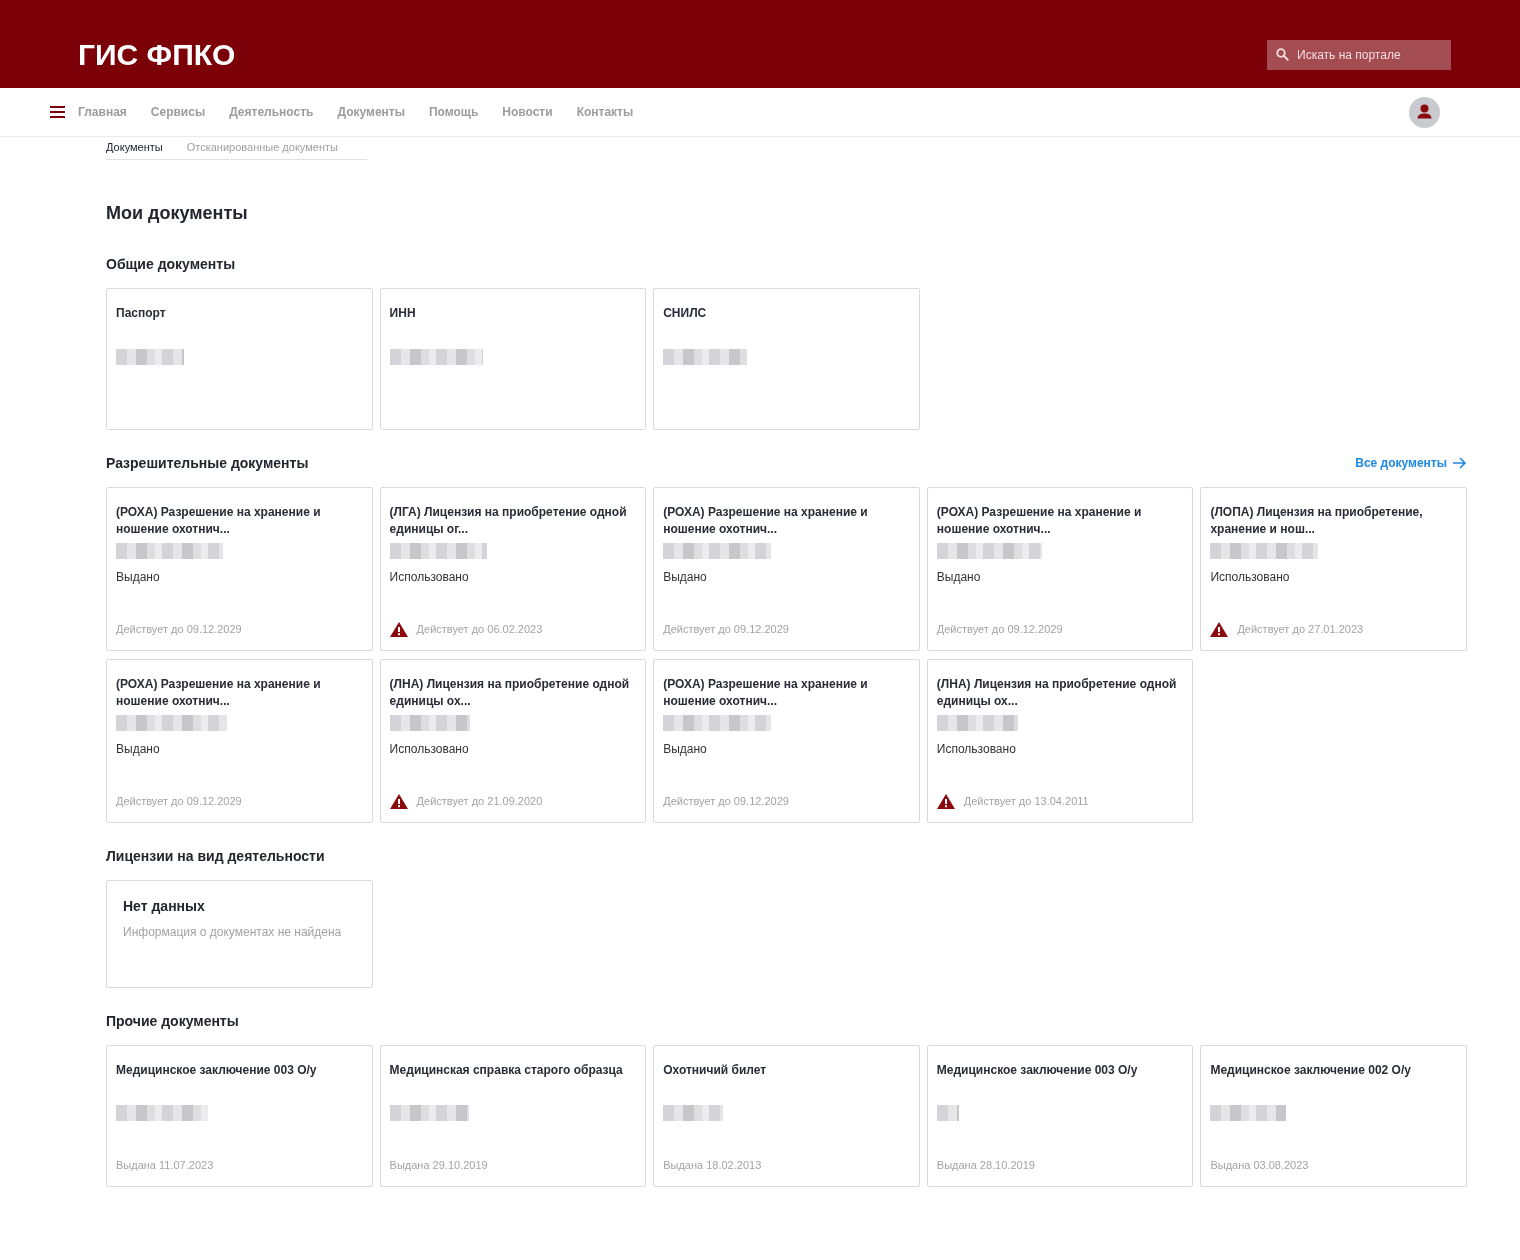 The width and height of the screenshot is (1520, 1260). Describe the element at coordinates (1060, 1116) in the screenshot. I see `document-card: Медицинское заключение 003 О/у Выдана 28.10.2019` at that location.